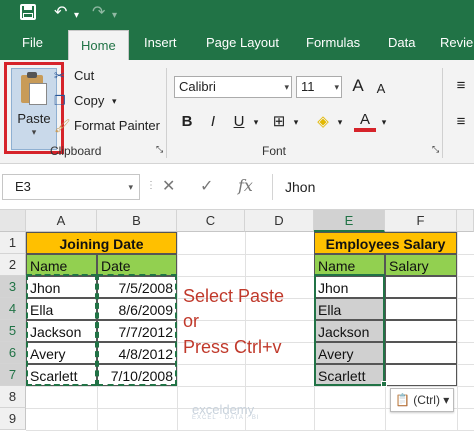  I want to click on underline-dropdown-icon: ▾, so click(256, 122).